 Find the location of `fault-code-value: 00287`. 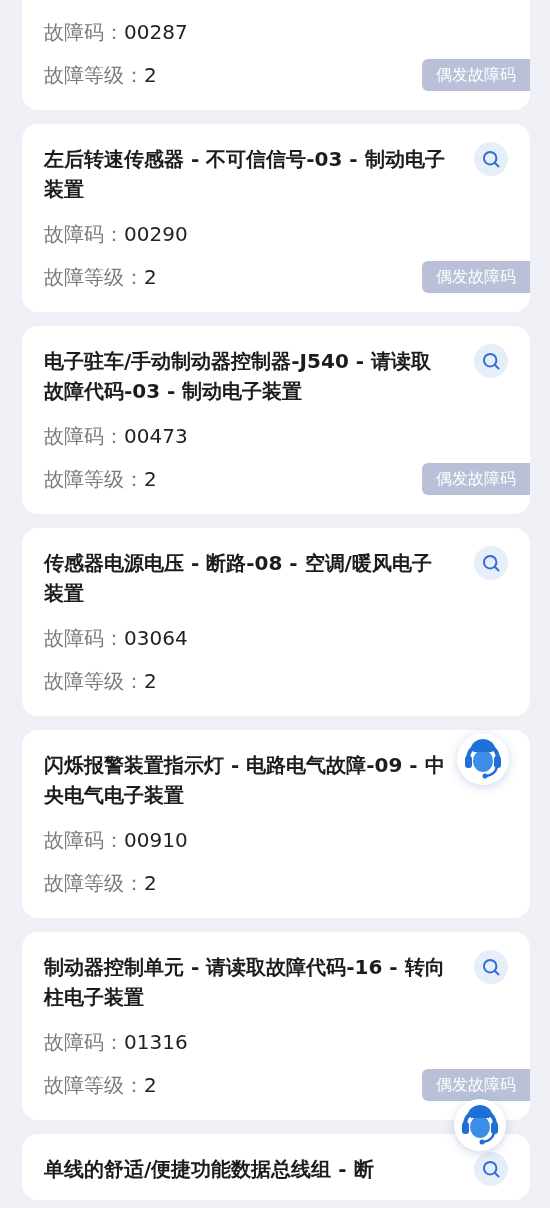

fault-code-value: 00287 is located at coordinates (156, 32).